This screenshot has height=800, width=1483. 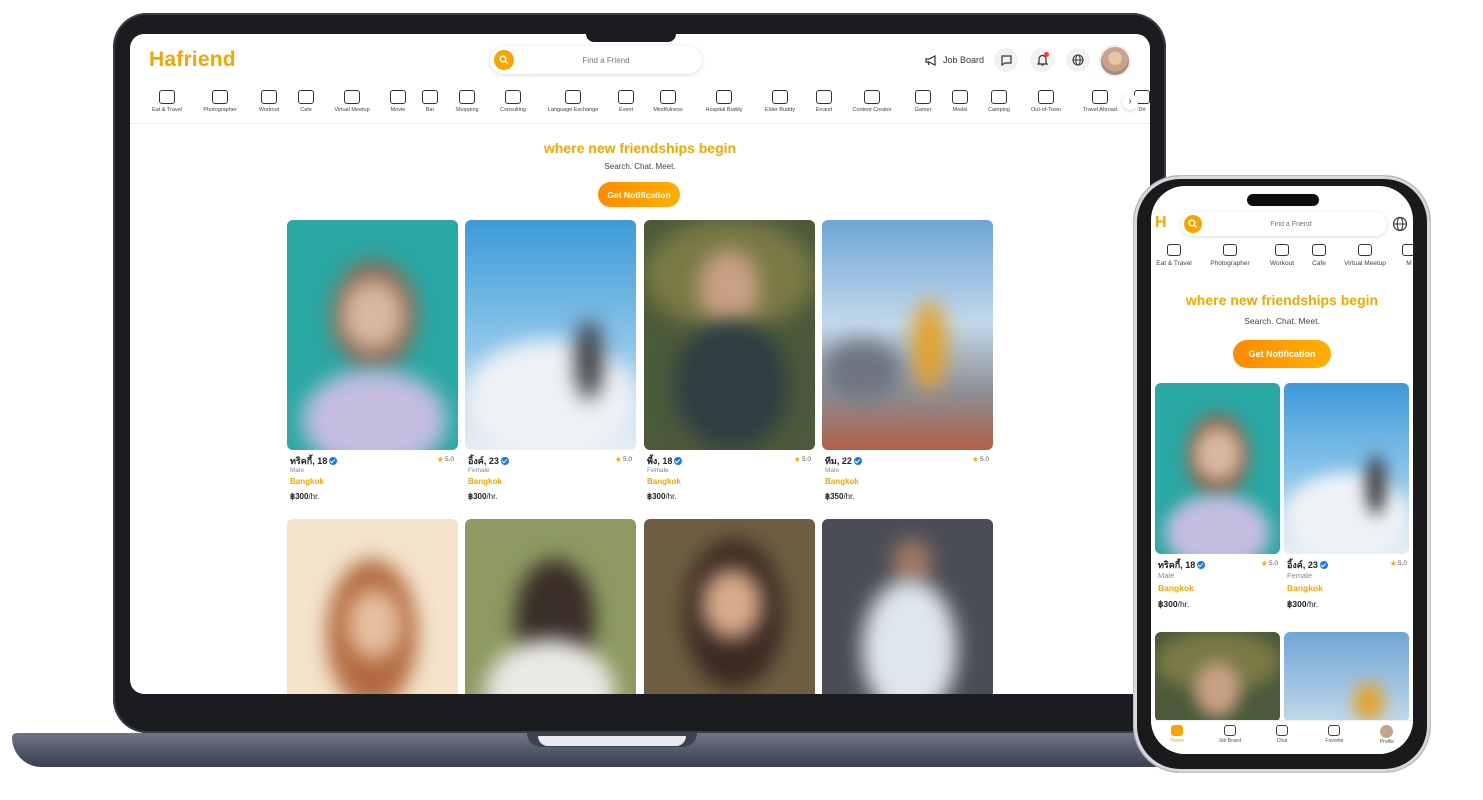 I want to click on glass-icon, so click(x=430, y=97).